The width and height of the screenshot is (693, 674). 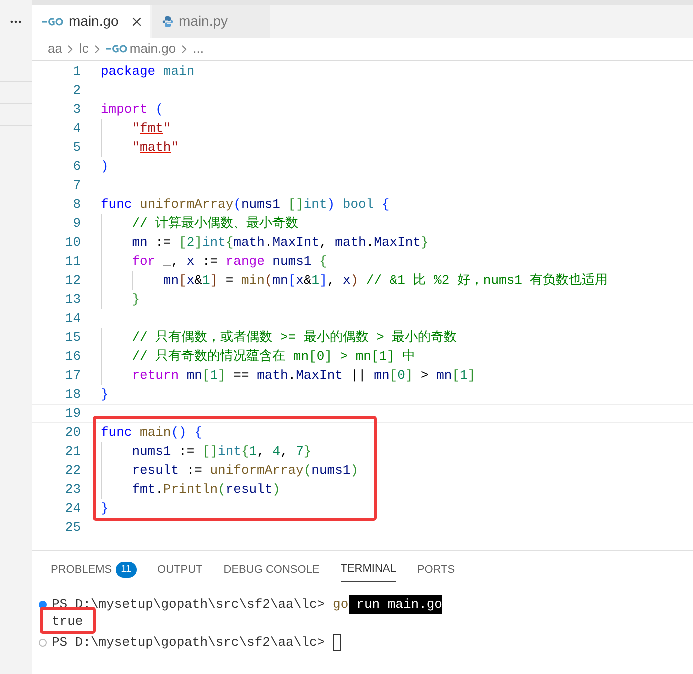 What do you see at coordinates (76, 129) in the screenshot?
I see `line-number: 4` at bounding box center [76, 129].